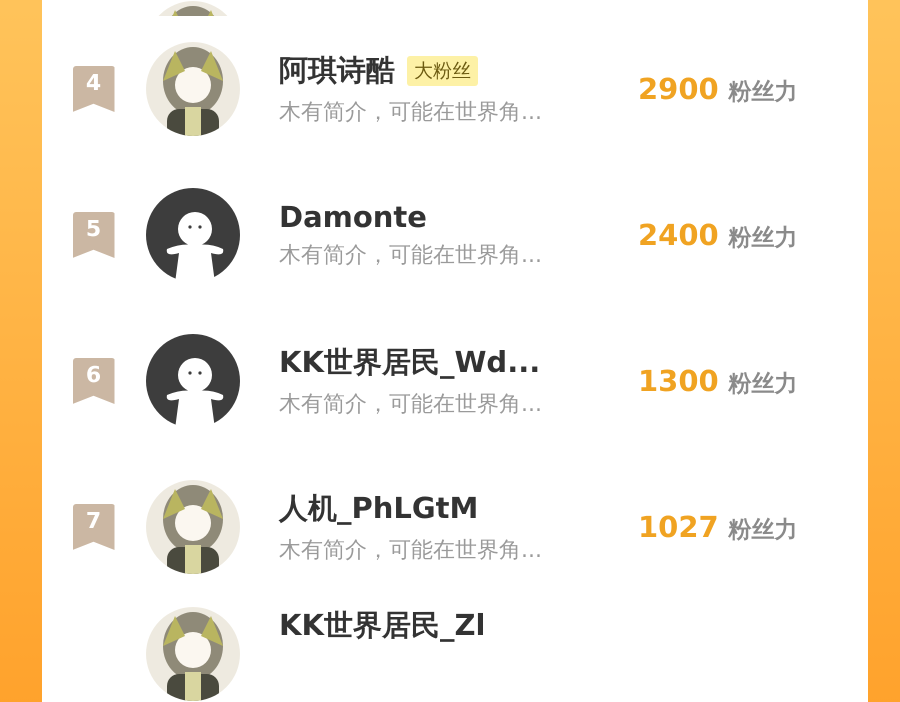 Image resolution: width=900 pixels, height=702 pixels. Describe the element at coordinates (353, 217) in the screenshot. I see `user-name: Damonte` at that location.